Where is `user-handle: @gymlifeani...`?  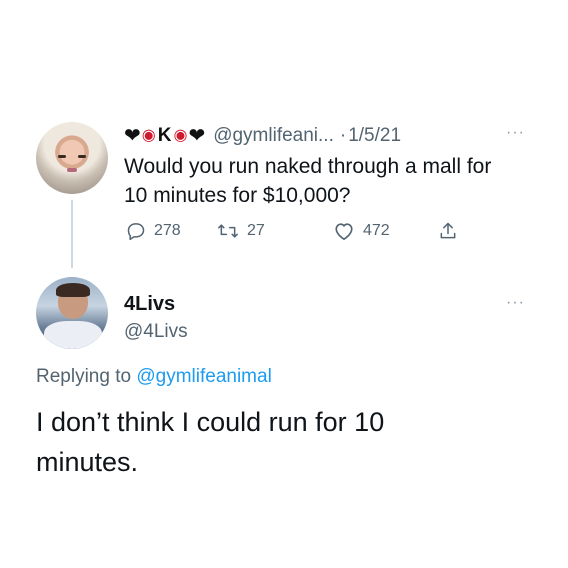
user-handle: @gymlifeani... is located at coordinates (273, 136).